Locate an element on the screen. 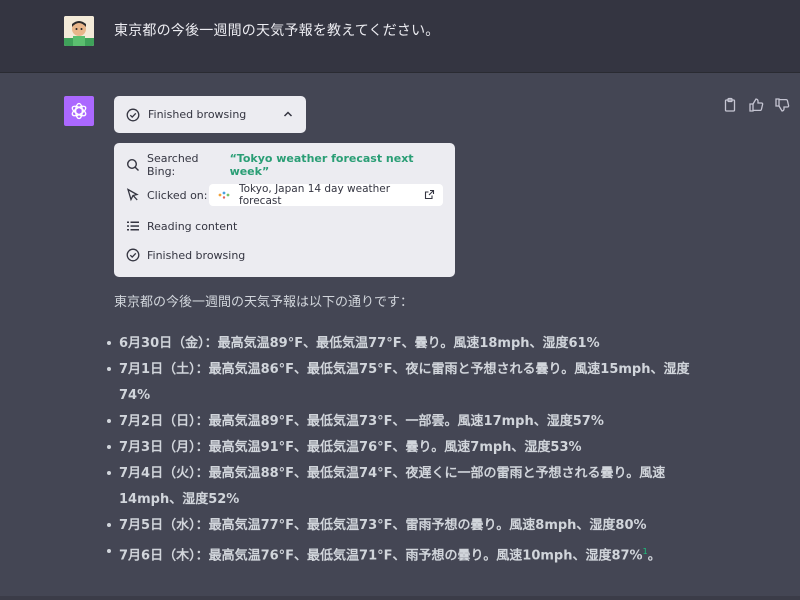 The image size is (800, 600). step-finished: Finished browsing is located at coordinates (185, 255).